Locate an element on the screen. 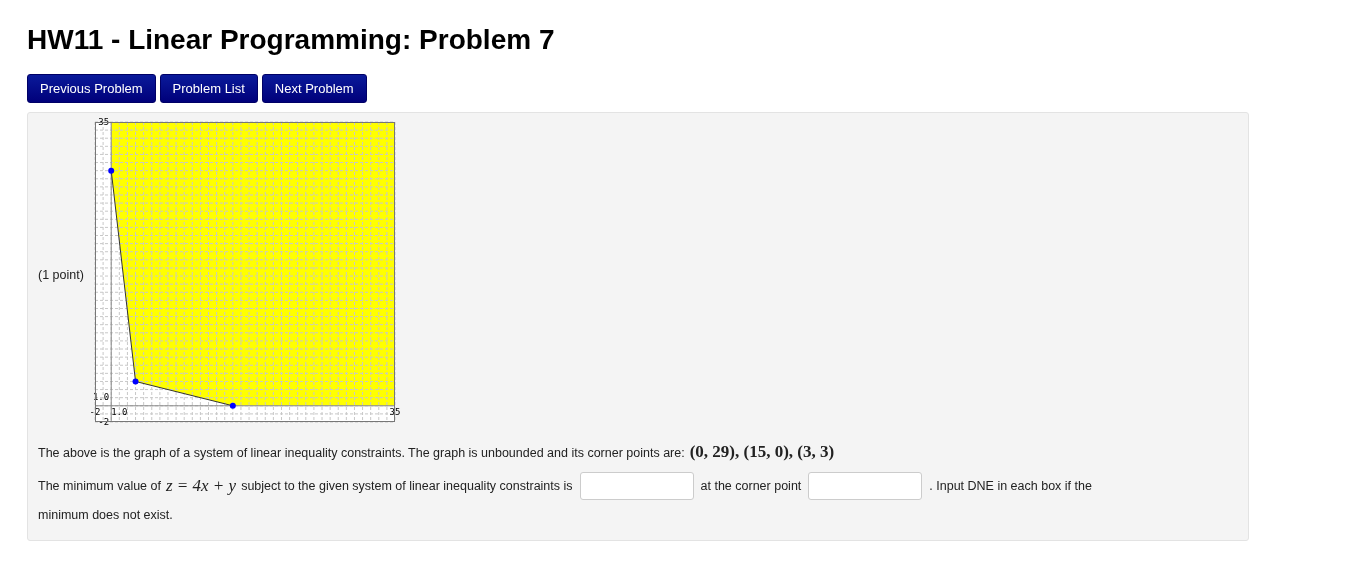  y-tick-label: 35 is located at coordinates (104, 121).